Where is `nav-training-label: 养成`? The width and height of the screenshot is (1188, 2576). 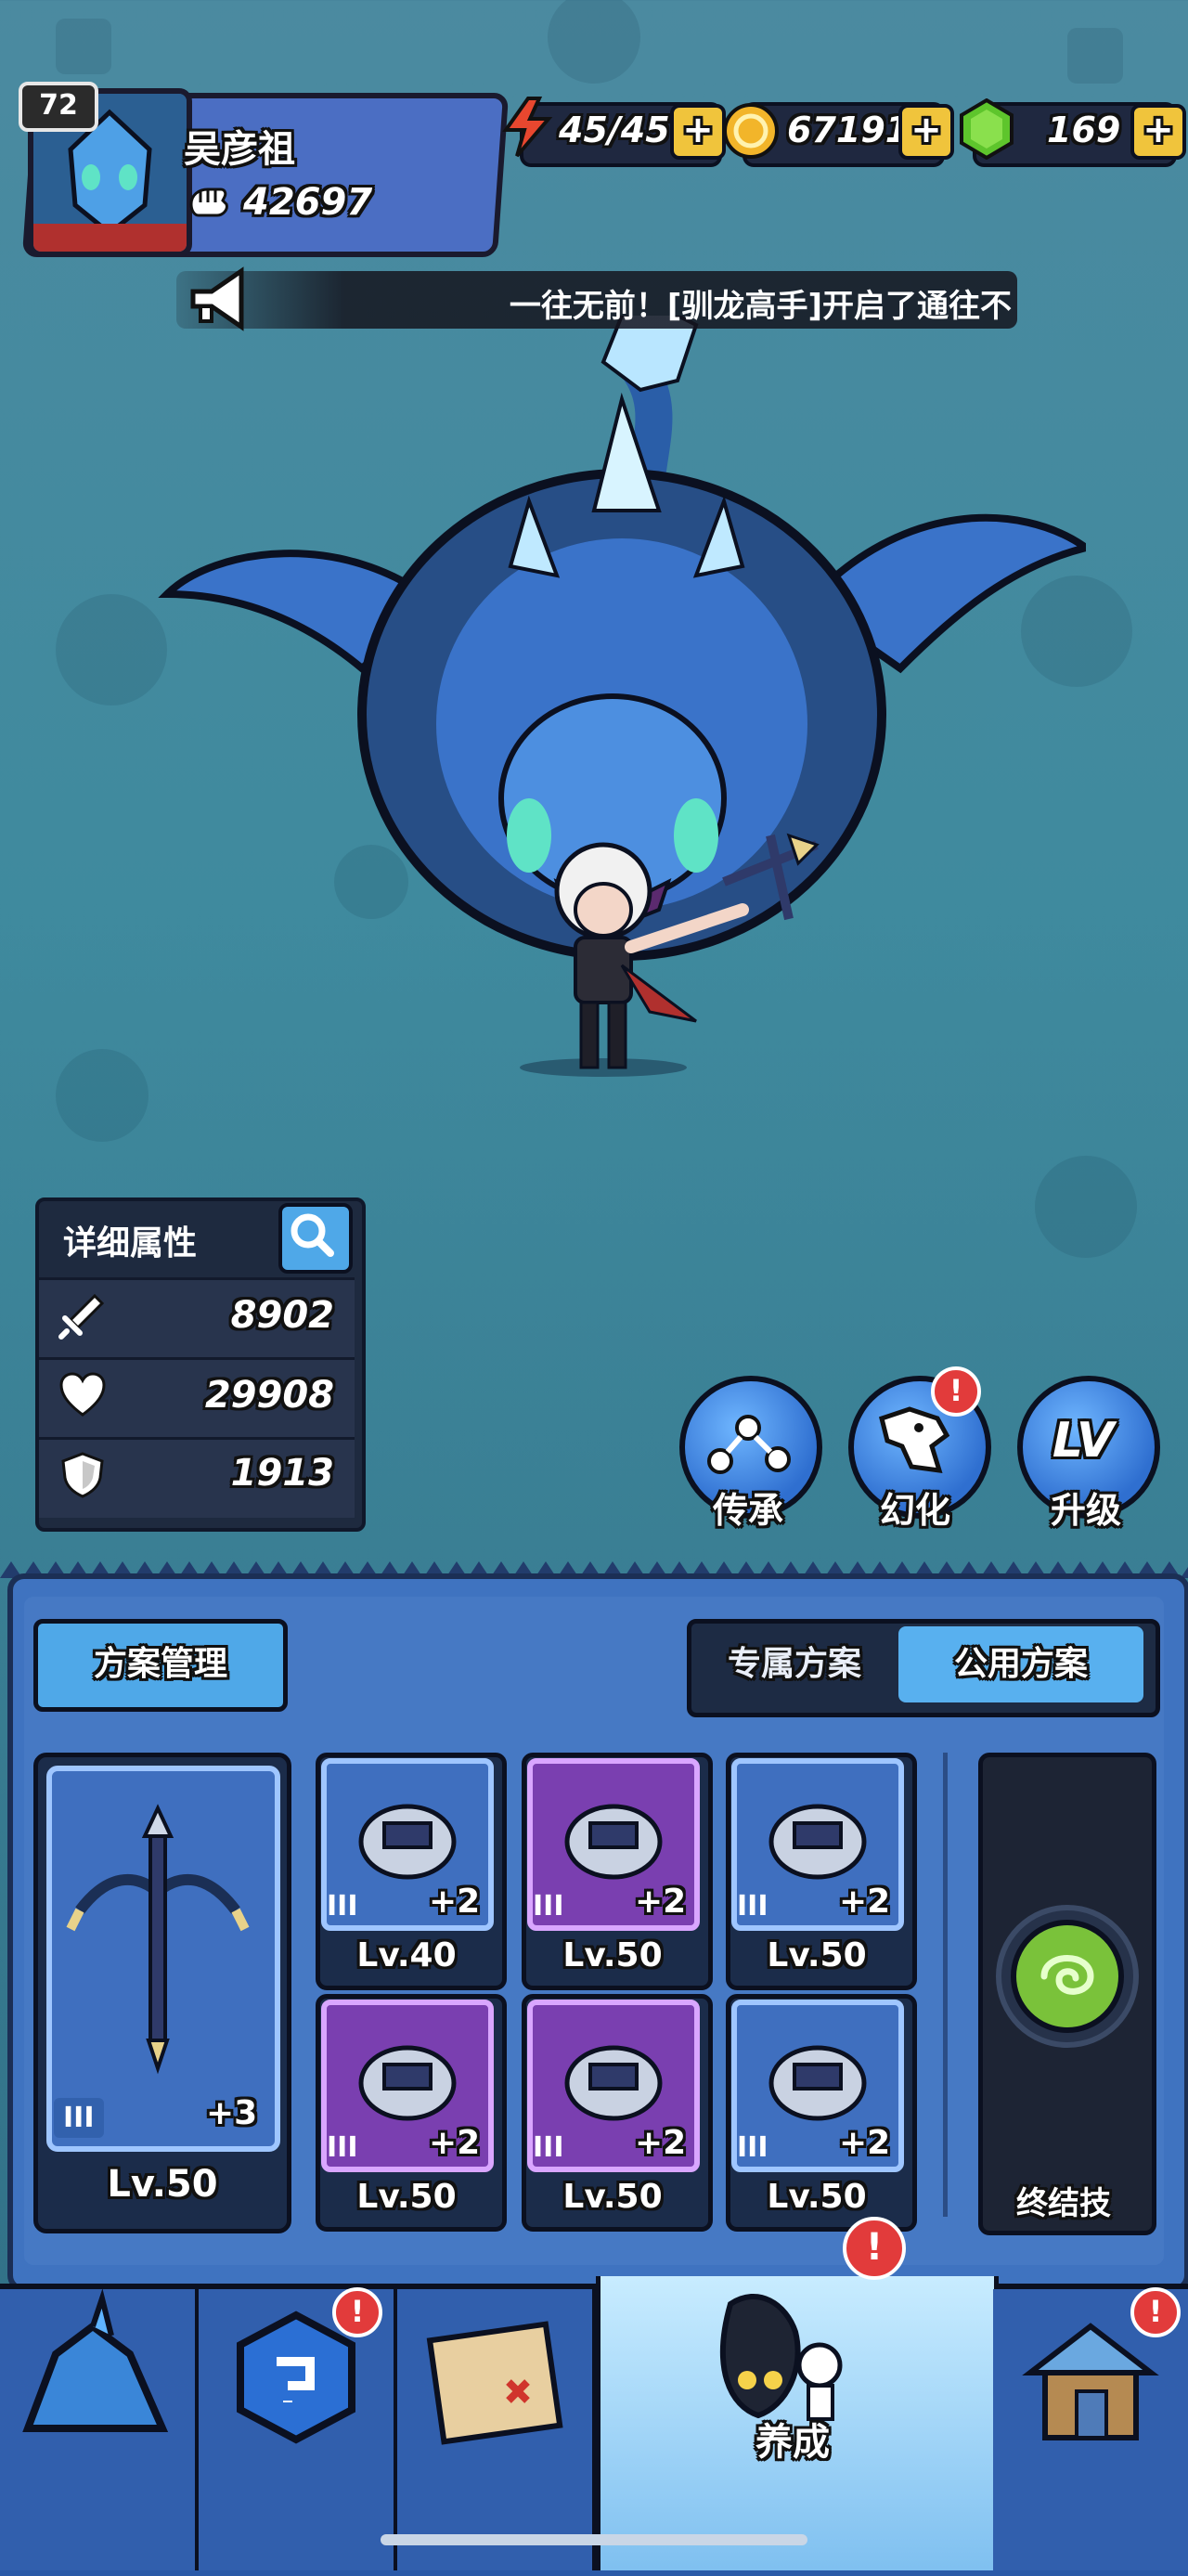
nav-training-label: 养成 is located at coordinates (792, 2442).